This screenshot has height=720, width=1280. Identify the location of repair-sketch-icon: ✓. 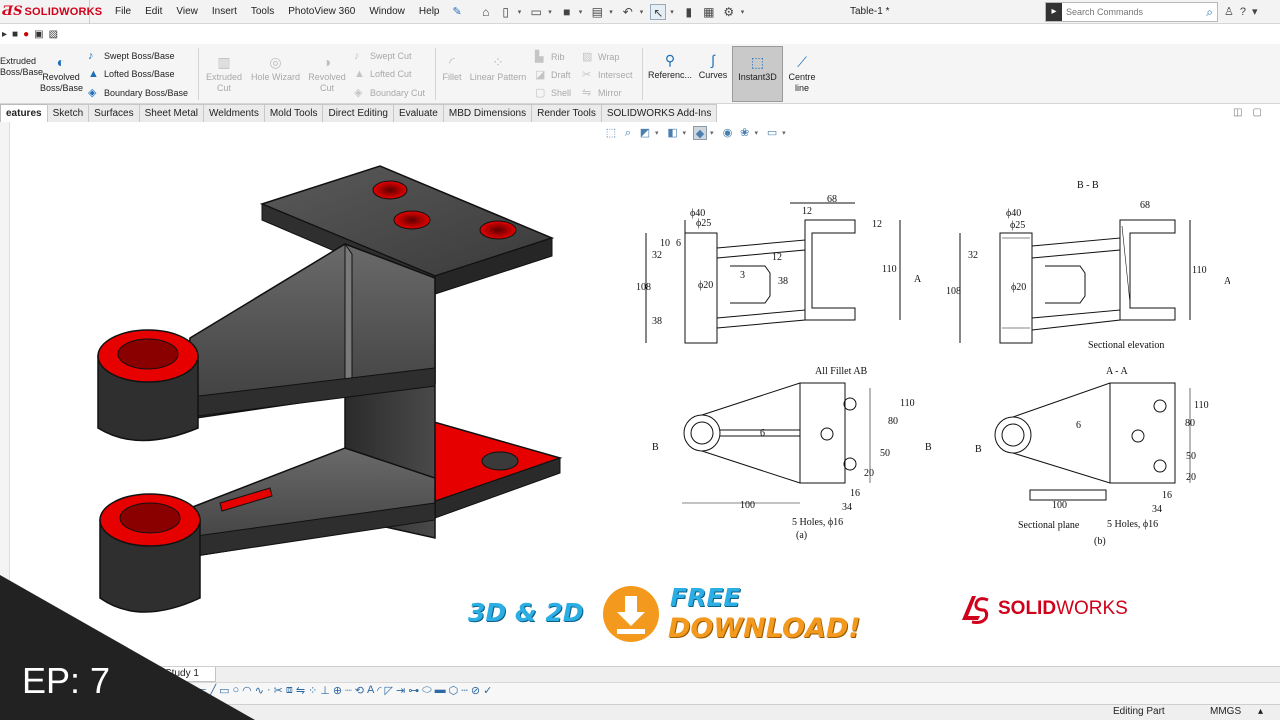
(487, 693).